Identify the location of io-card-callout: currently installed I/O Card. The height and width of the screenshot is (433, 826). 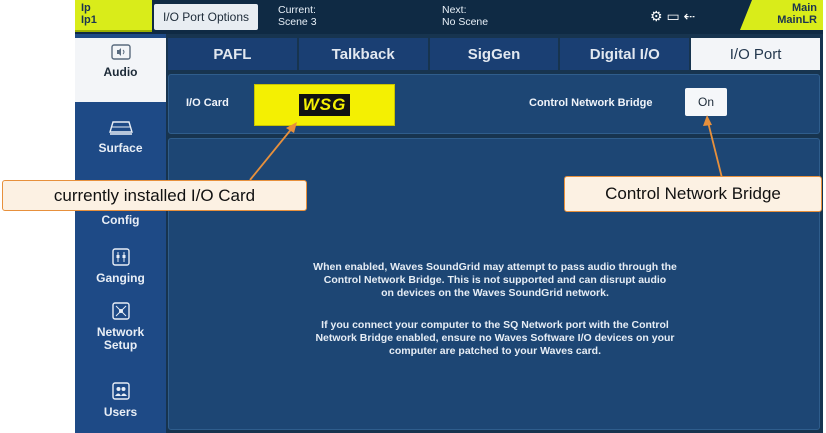
(154, 195).